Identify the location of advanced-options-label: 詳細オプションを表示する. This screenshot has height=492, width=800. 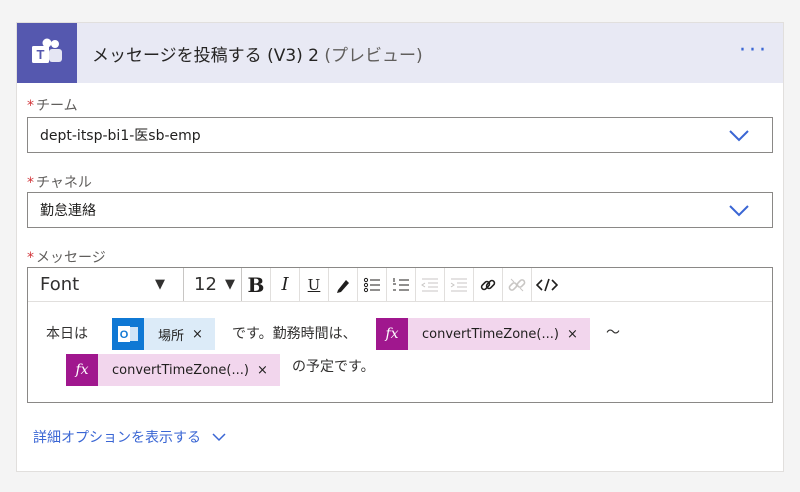
(117, 438).